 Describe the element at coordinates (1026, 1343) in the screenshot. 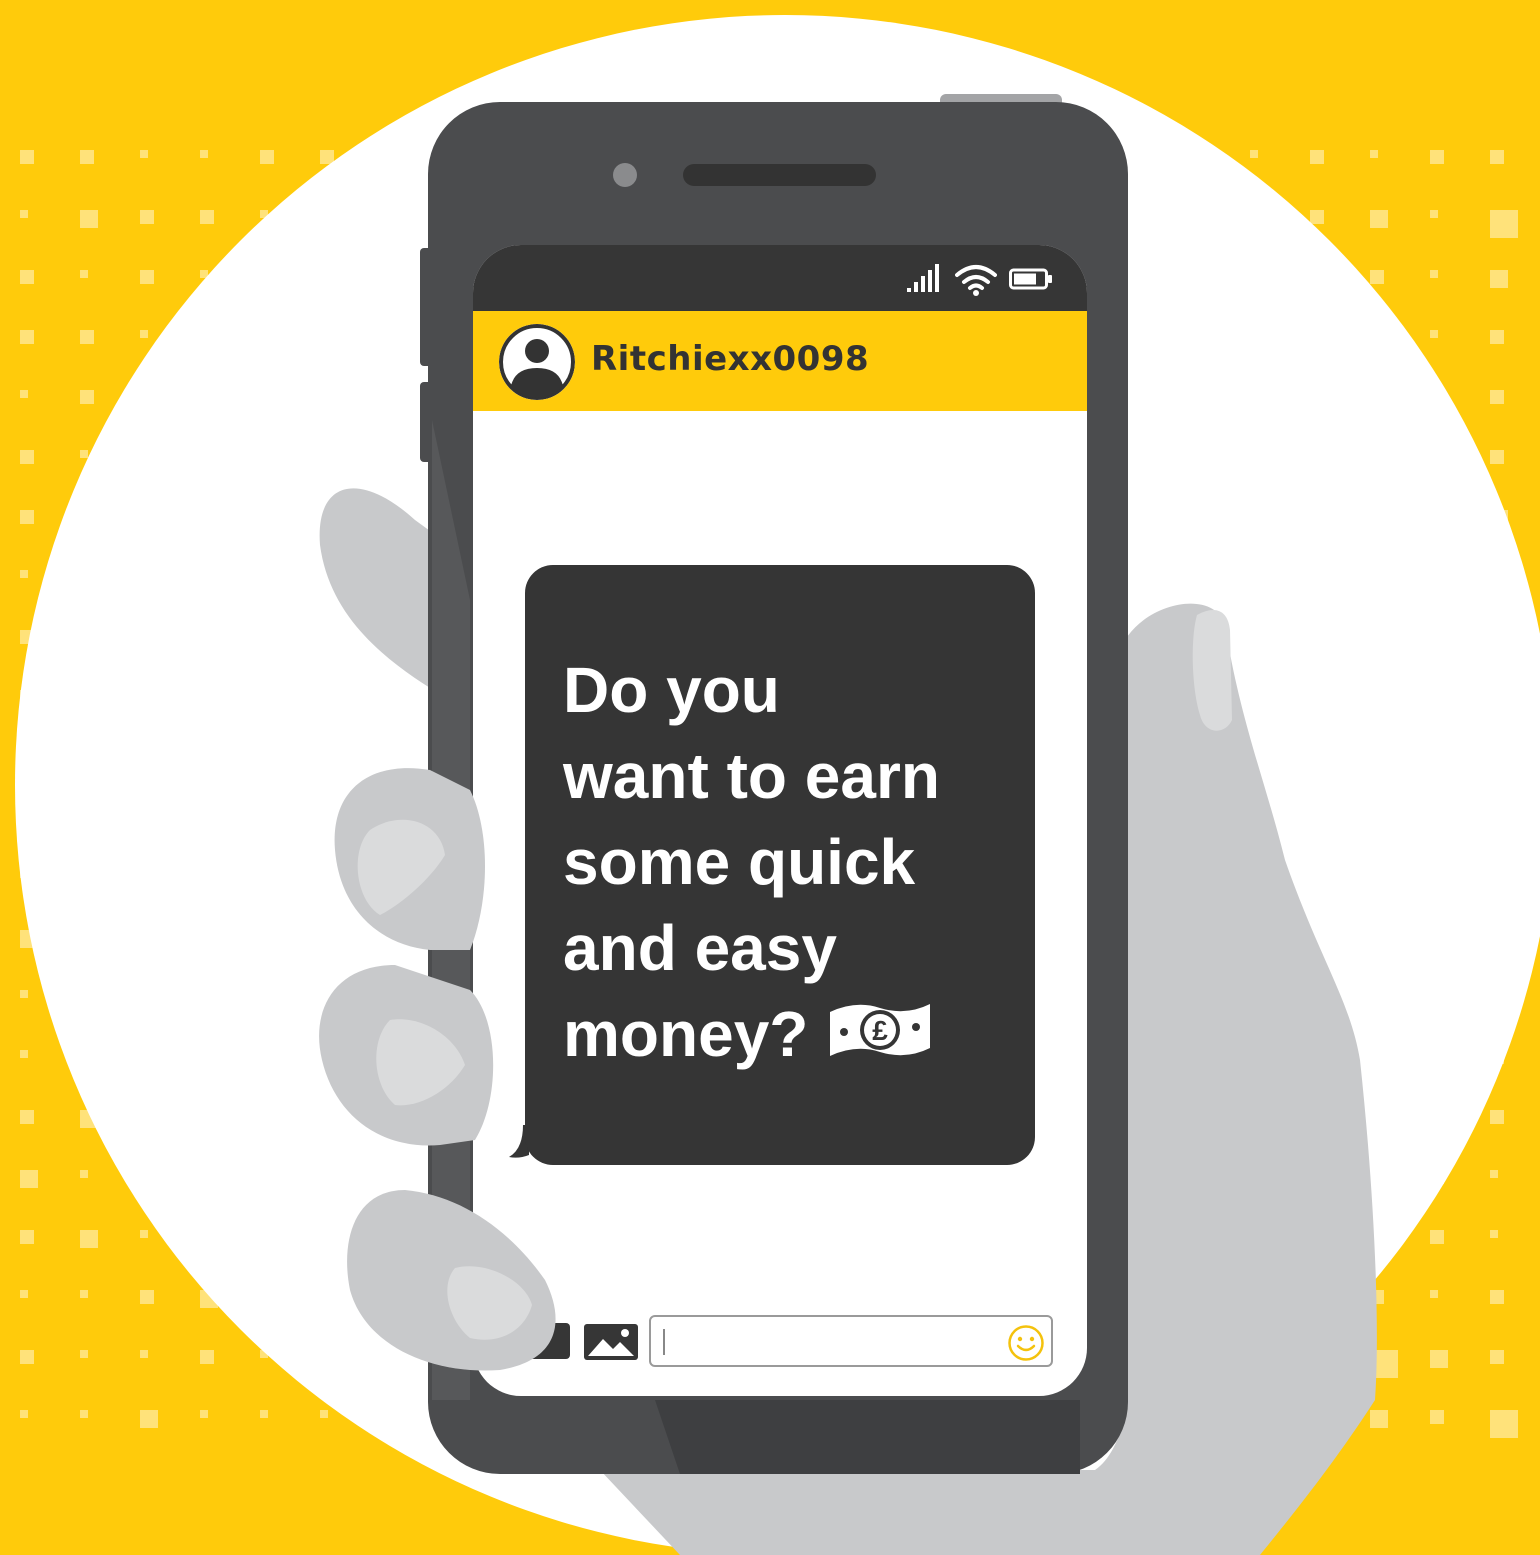

I see `smiley-icon` at that location.